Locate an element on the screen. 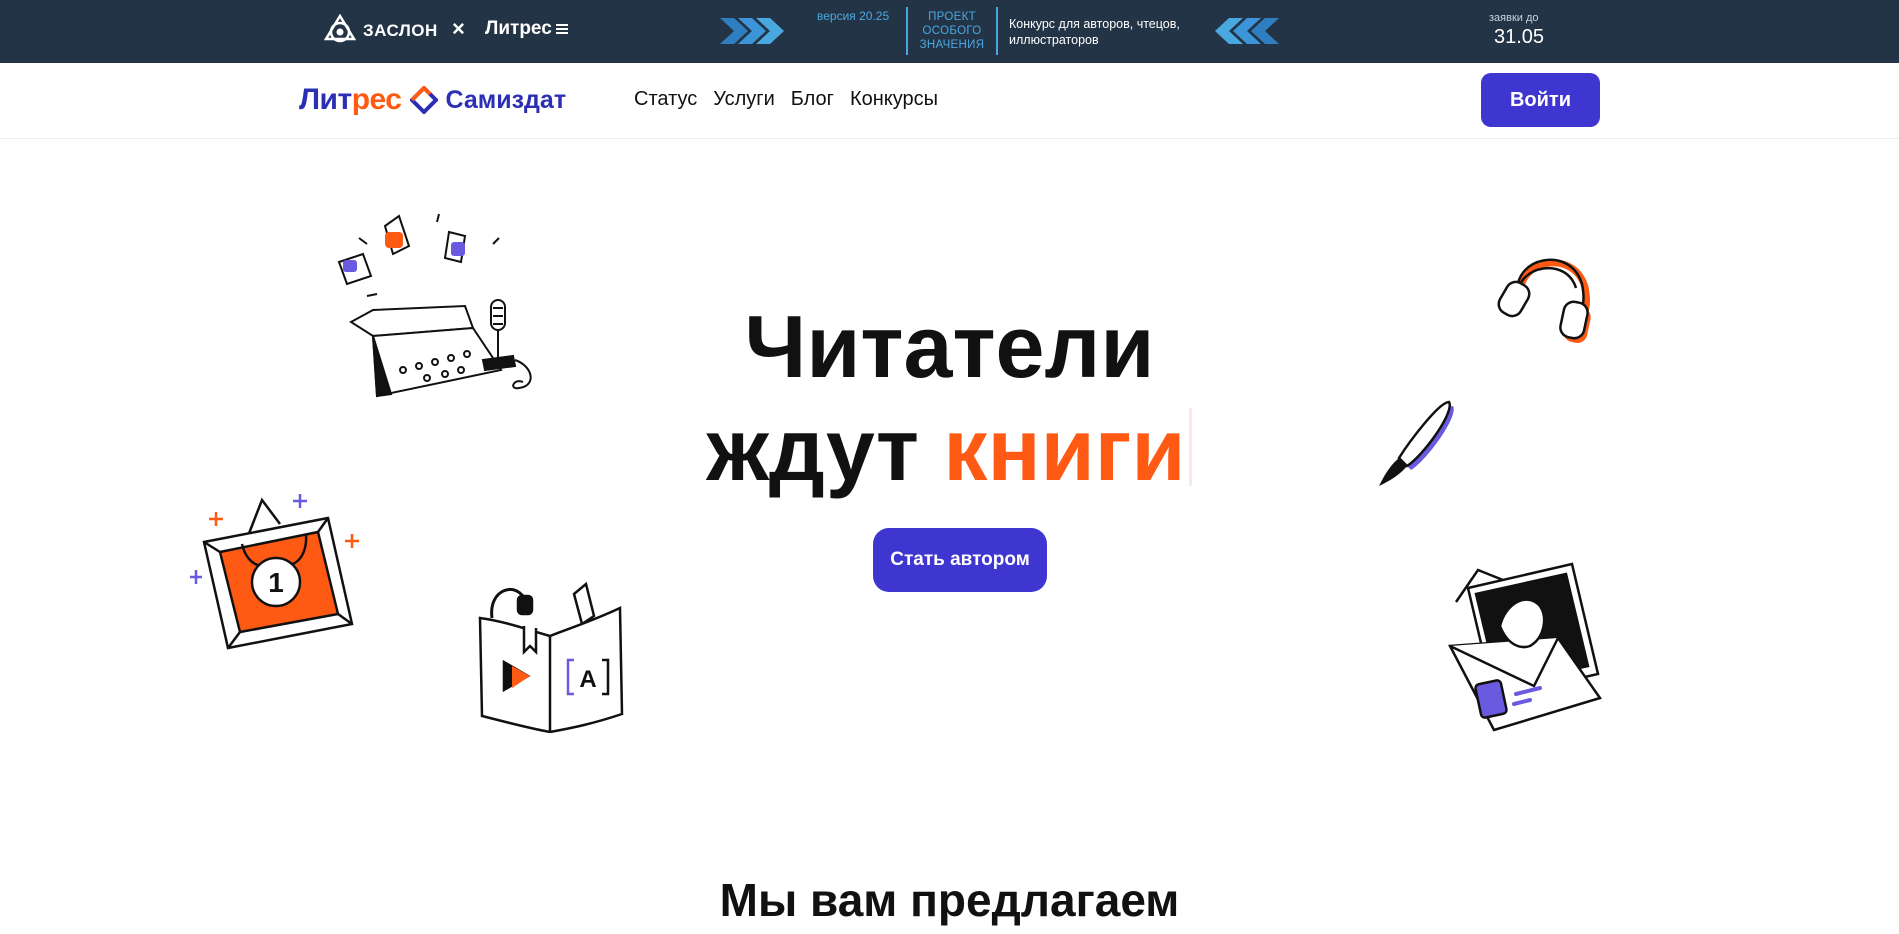 This screenshot has height=934, width=1899. medal-frame-icon: 1 is located at coordinates (274, 572).